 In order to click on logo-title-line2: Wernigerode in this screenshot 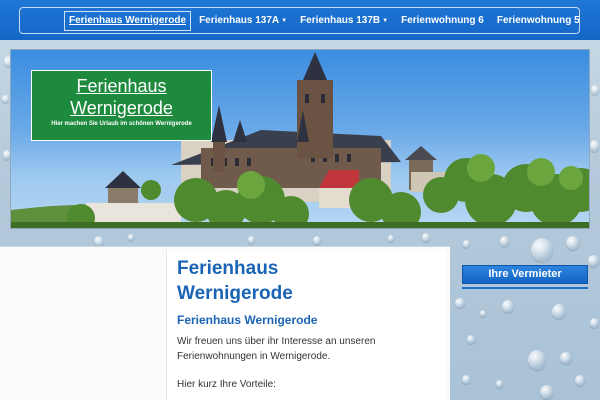, I will do `click(121, 108)`.